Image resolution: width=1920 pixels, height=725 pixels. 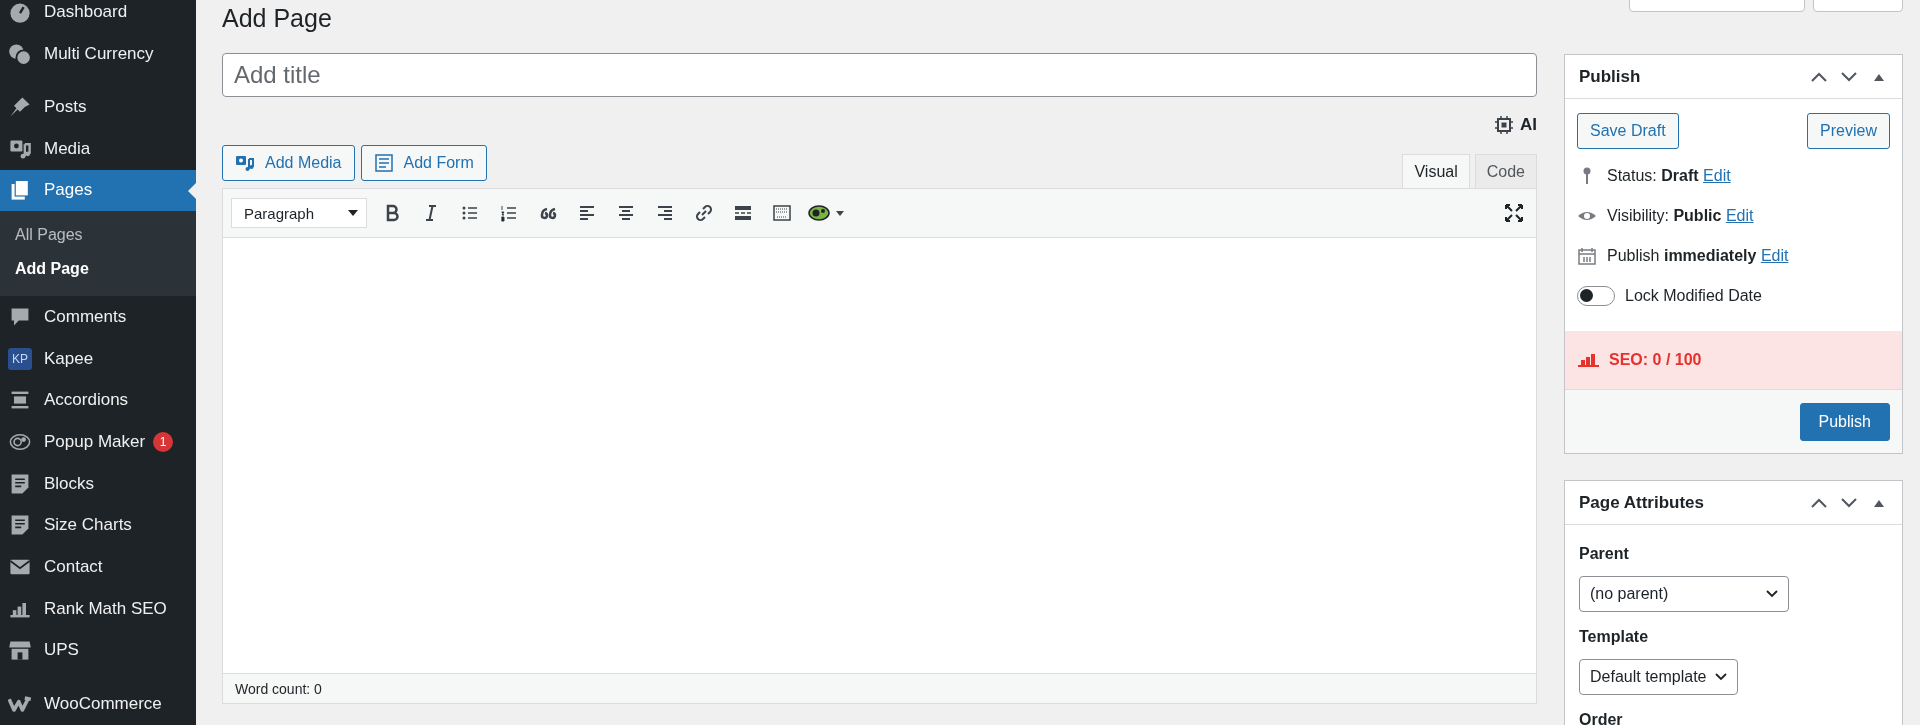 I want to click on coins-icon, so click(x=20, y=53).